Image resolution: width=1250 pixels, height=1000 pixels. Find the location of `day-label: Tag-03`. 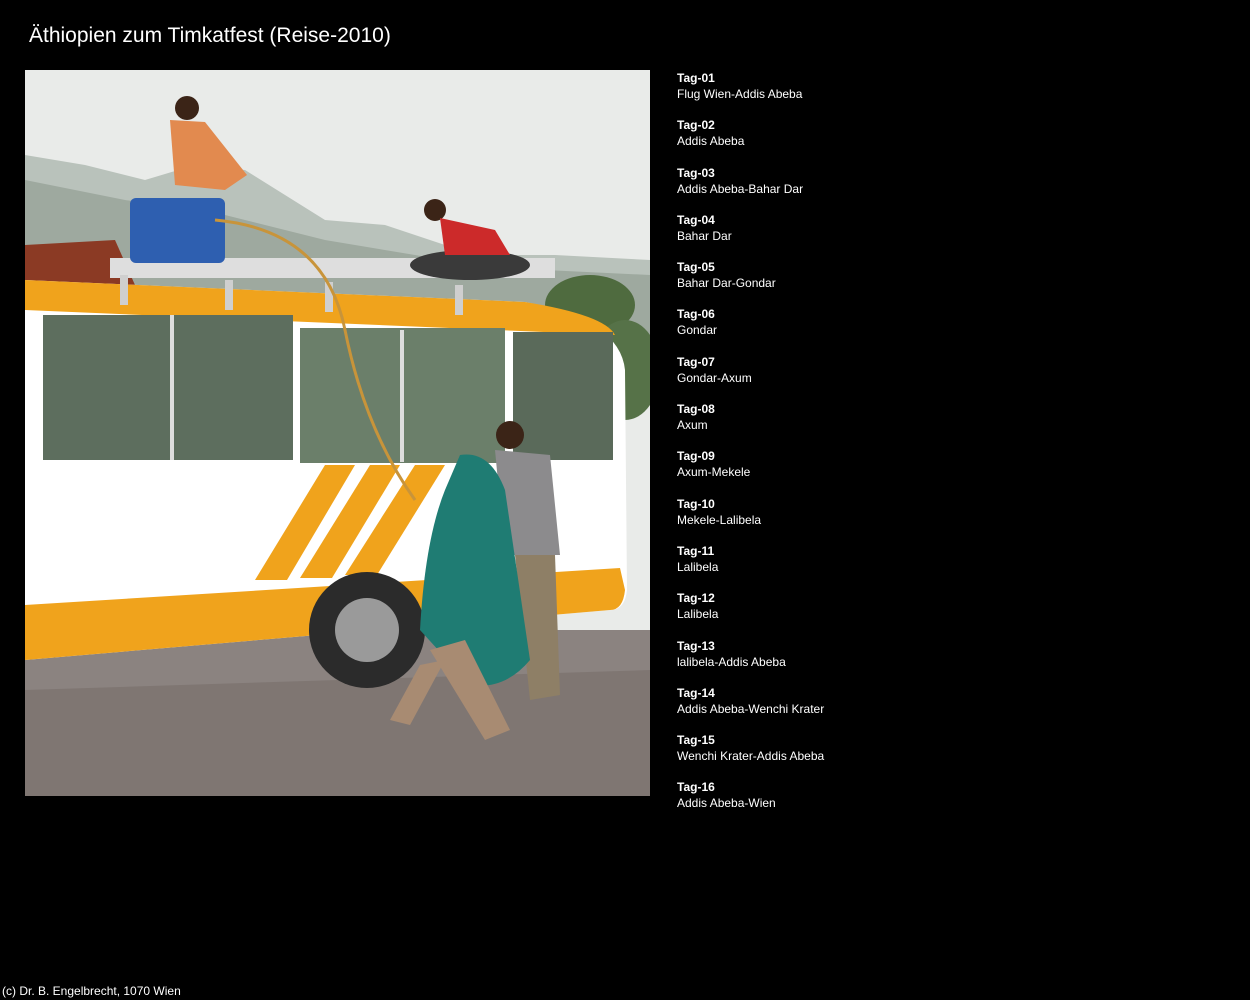

day-label: Tag-03 is located at coordinates (750, 173).